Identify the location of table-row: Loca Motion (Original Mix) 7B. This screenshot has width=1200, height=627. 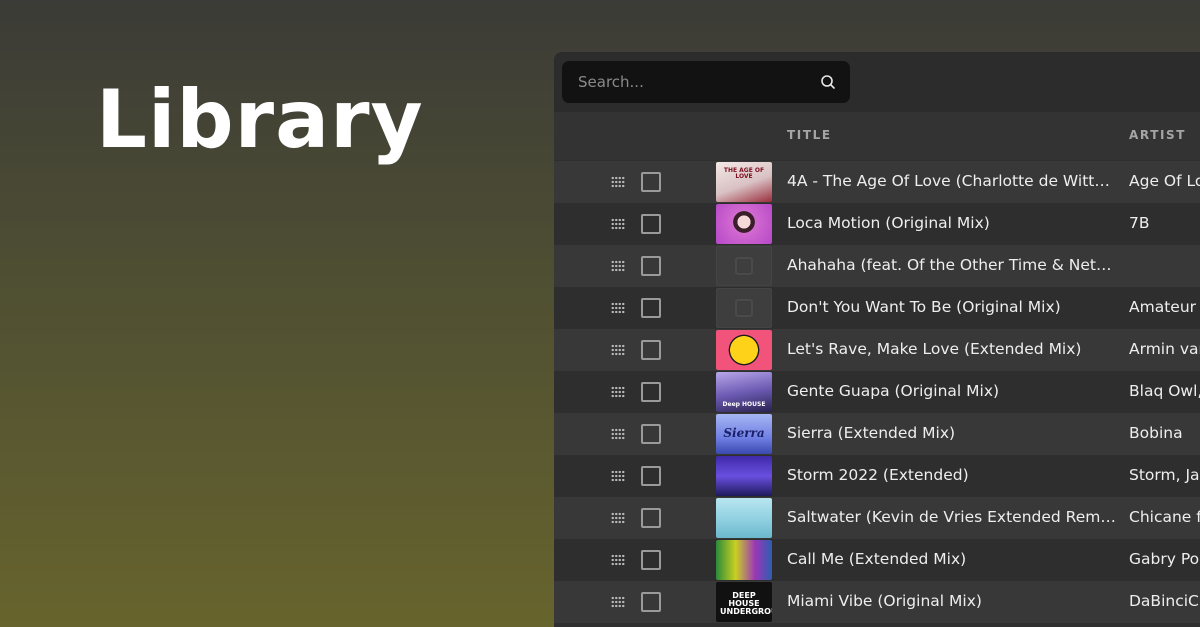
(877, 224).